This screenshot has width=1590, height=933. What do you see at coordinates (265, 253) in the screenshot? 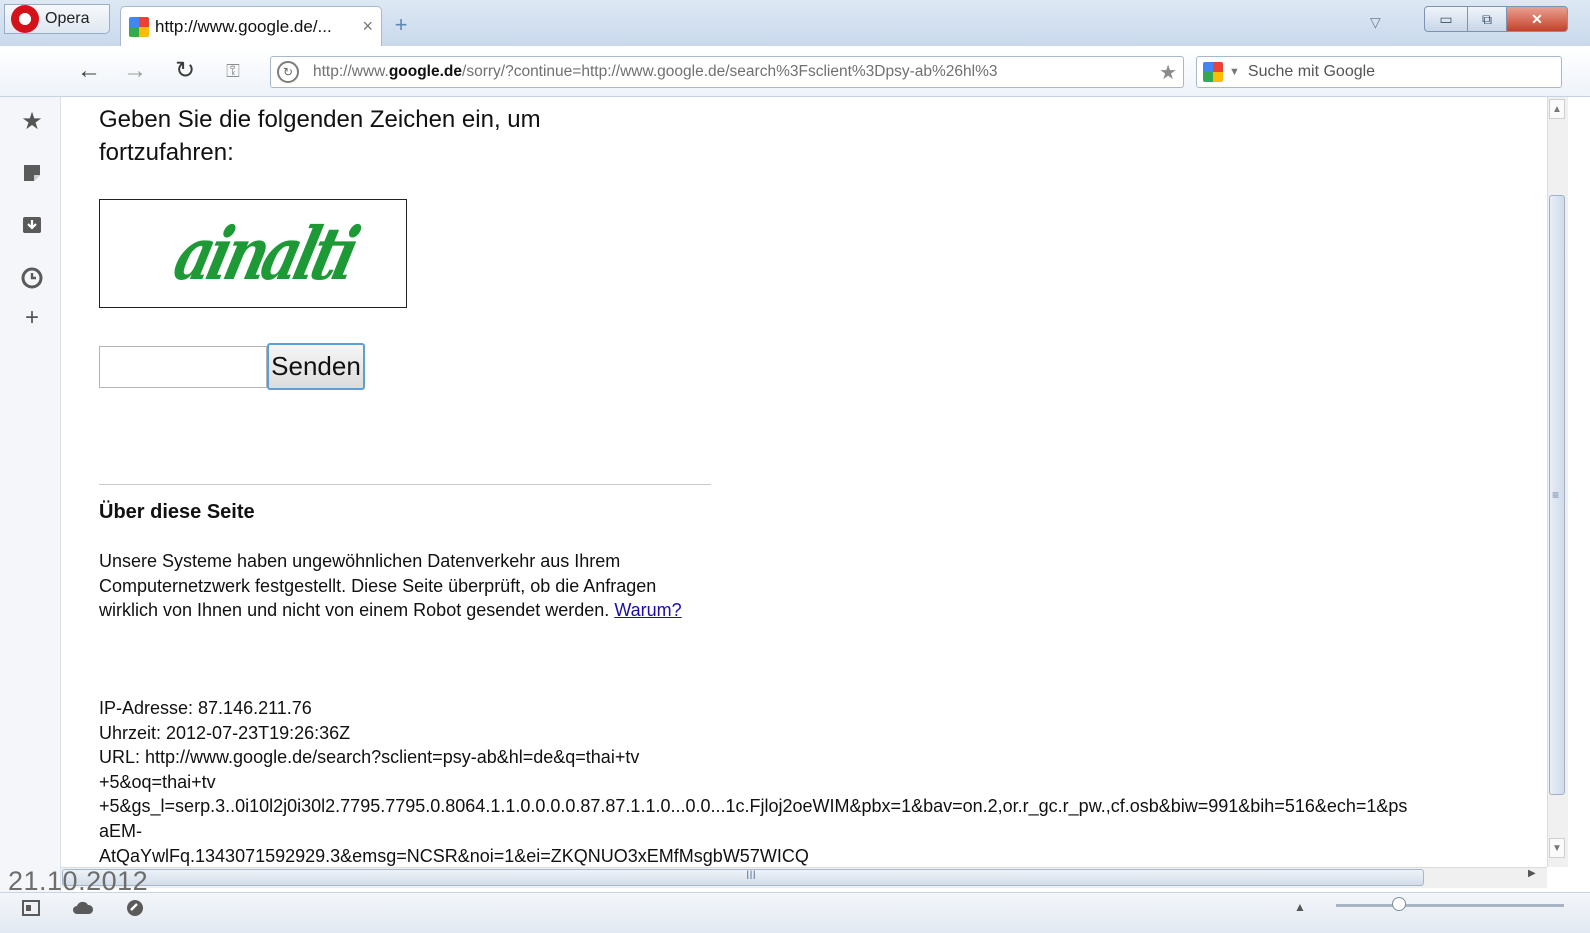
I see `captcha-text: ainalti` at bounding box center [265, 253].